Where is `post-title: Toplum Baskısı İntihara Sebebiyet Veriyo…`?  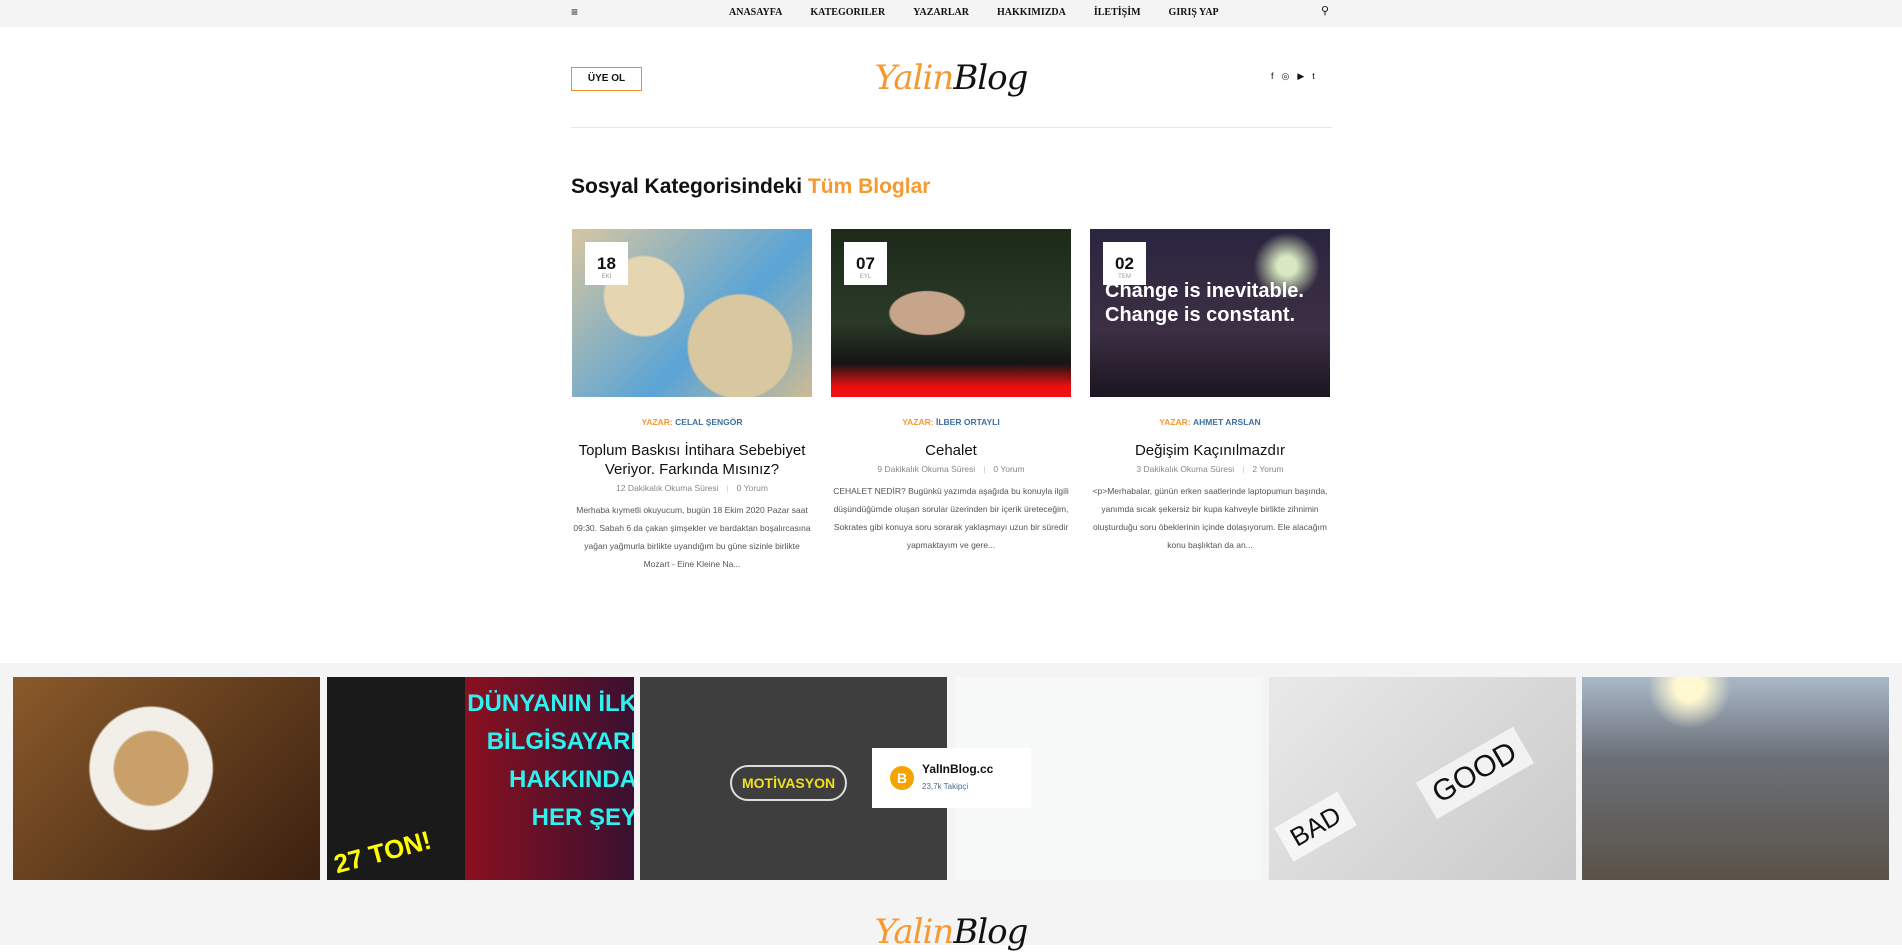
post-title: Toplum Baskısı İntihara Sebebiyet Veriyo… is located at coordinates (692, 460).